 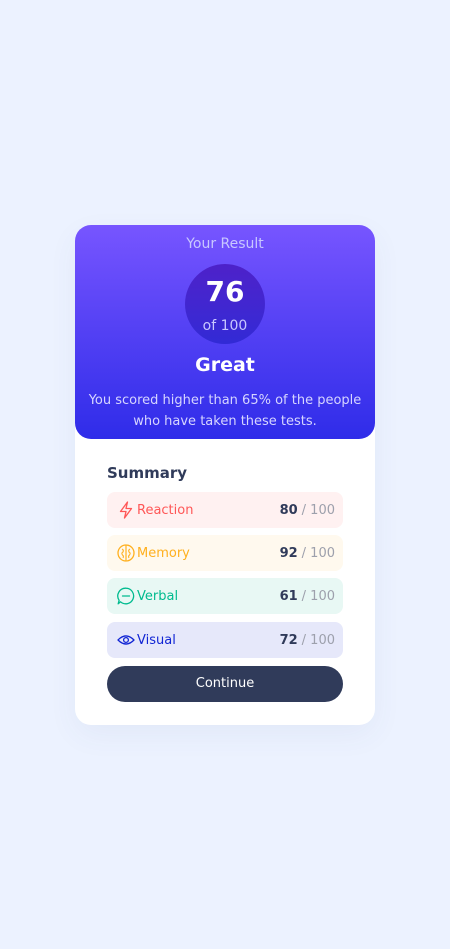 I want to click on summary-item-score: 61, so click(x=288, y=596).